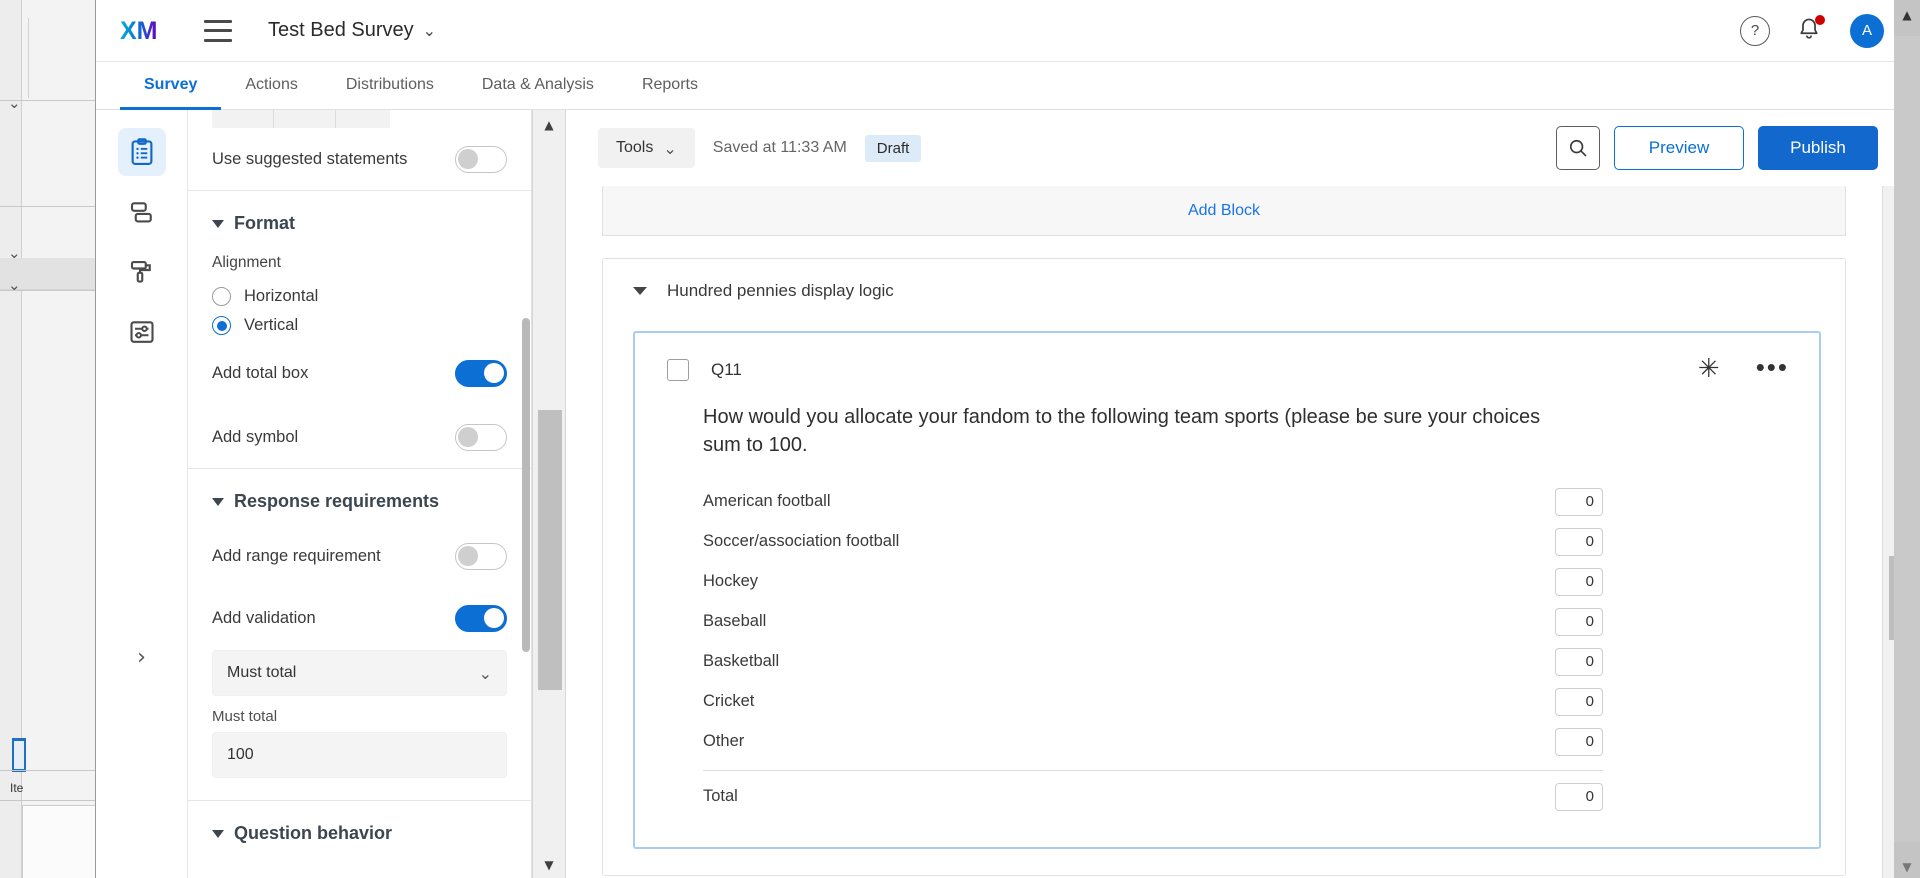 The height and width of the screenshot is (878, 1920). I want to click on list-item: Basketball 0, so click(1153, 662).